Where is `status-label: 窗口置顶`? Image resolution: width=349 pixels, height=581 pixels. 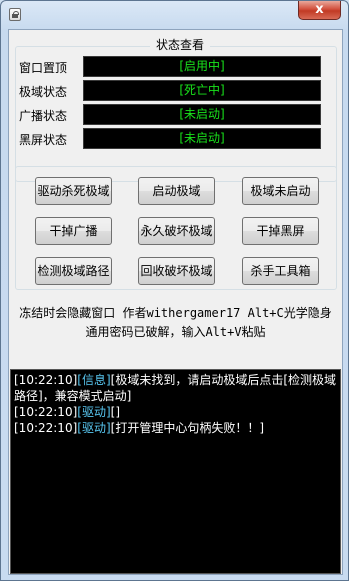 status-label: 窗口置顶 is located at coordinates (43, 68).